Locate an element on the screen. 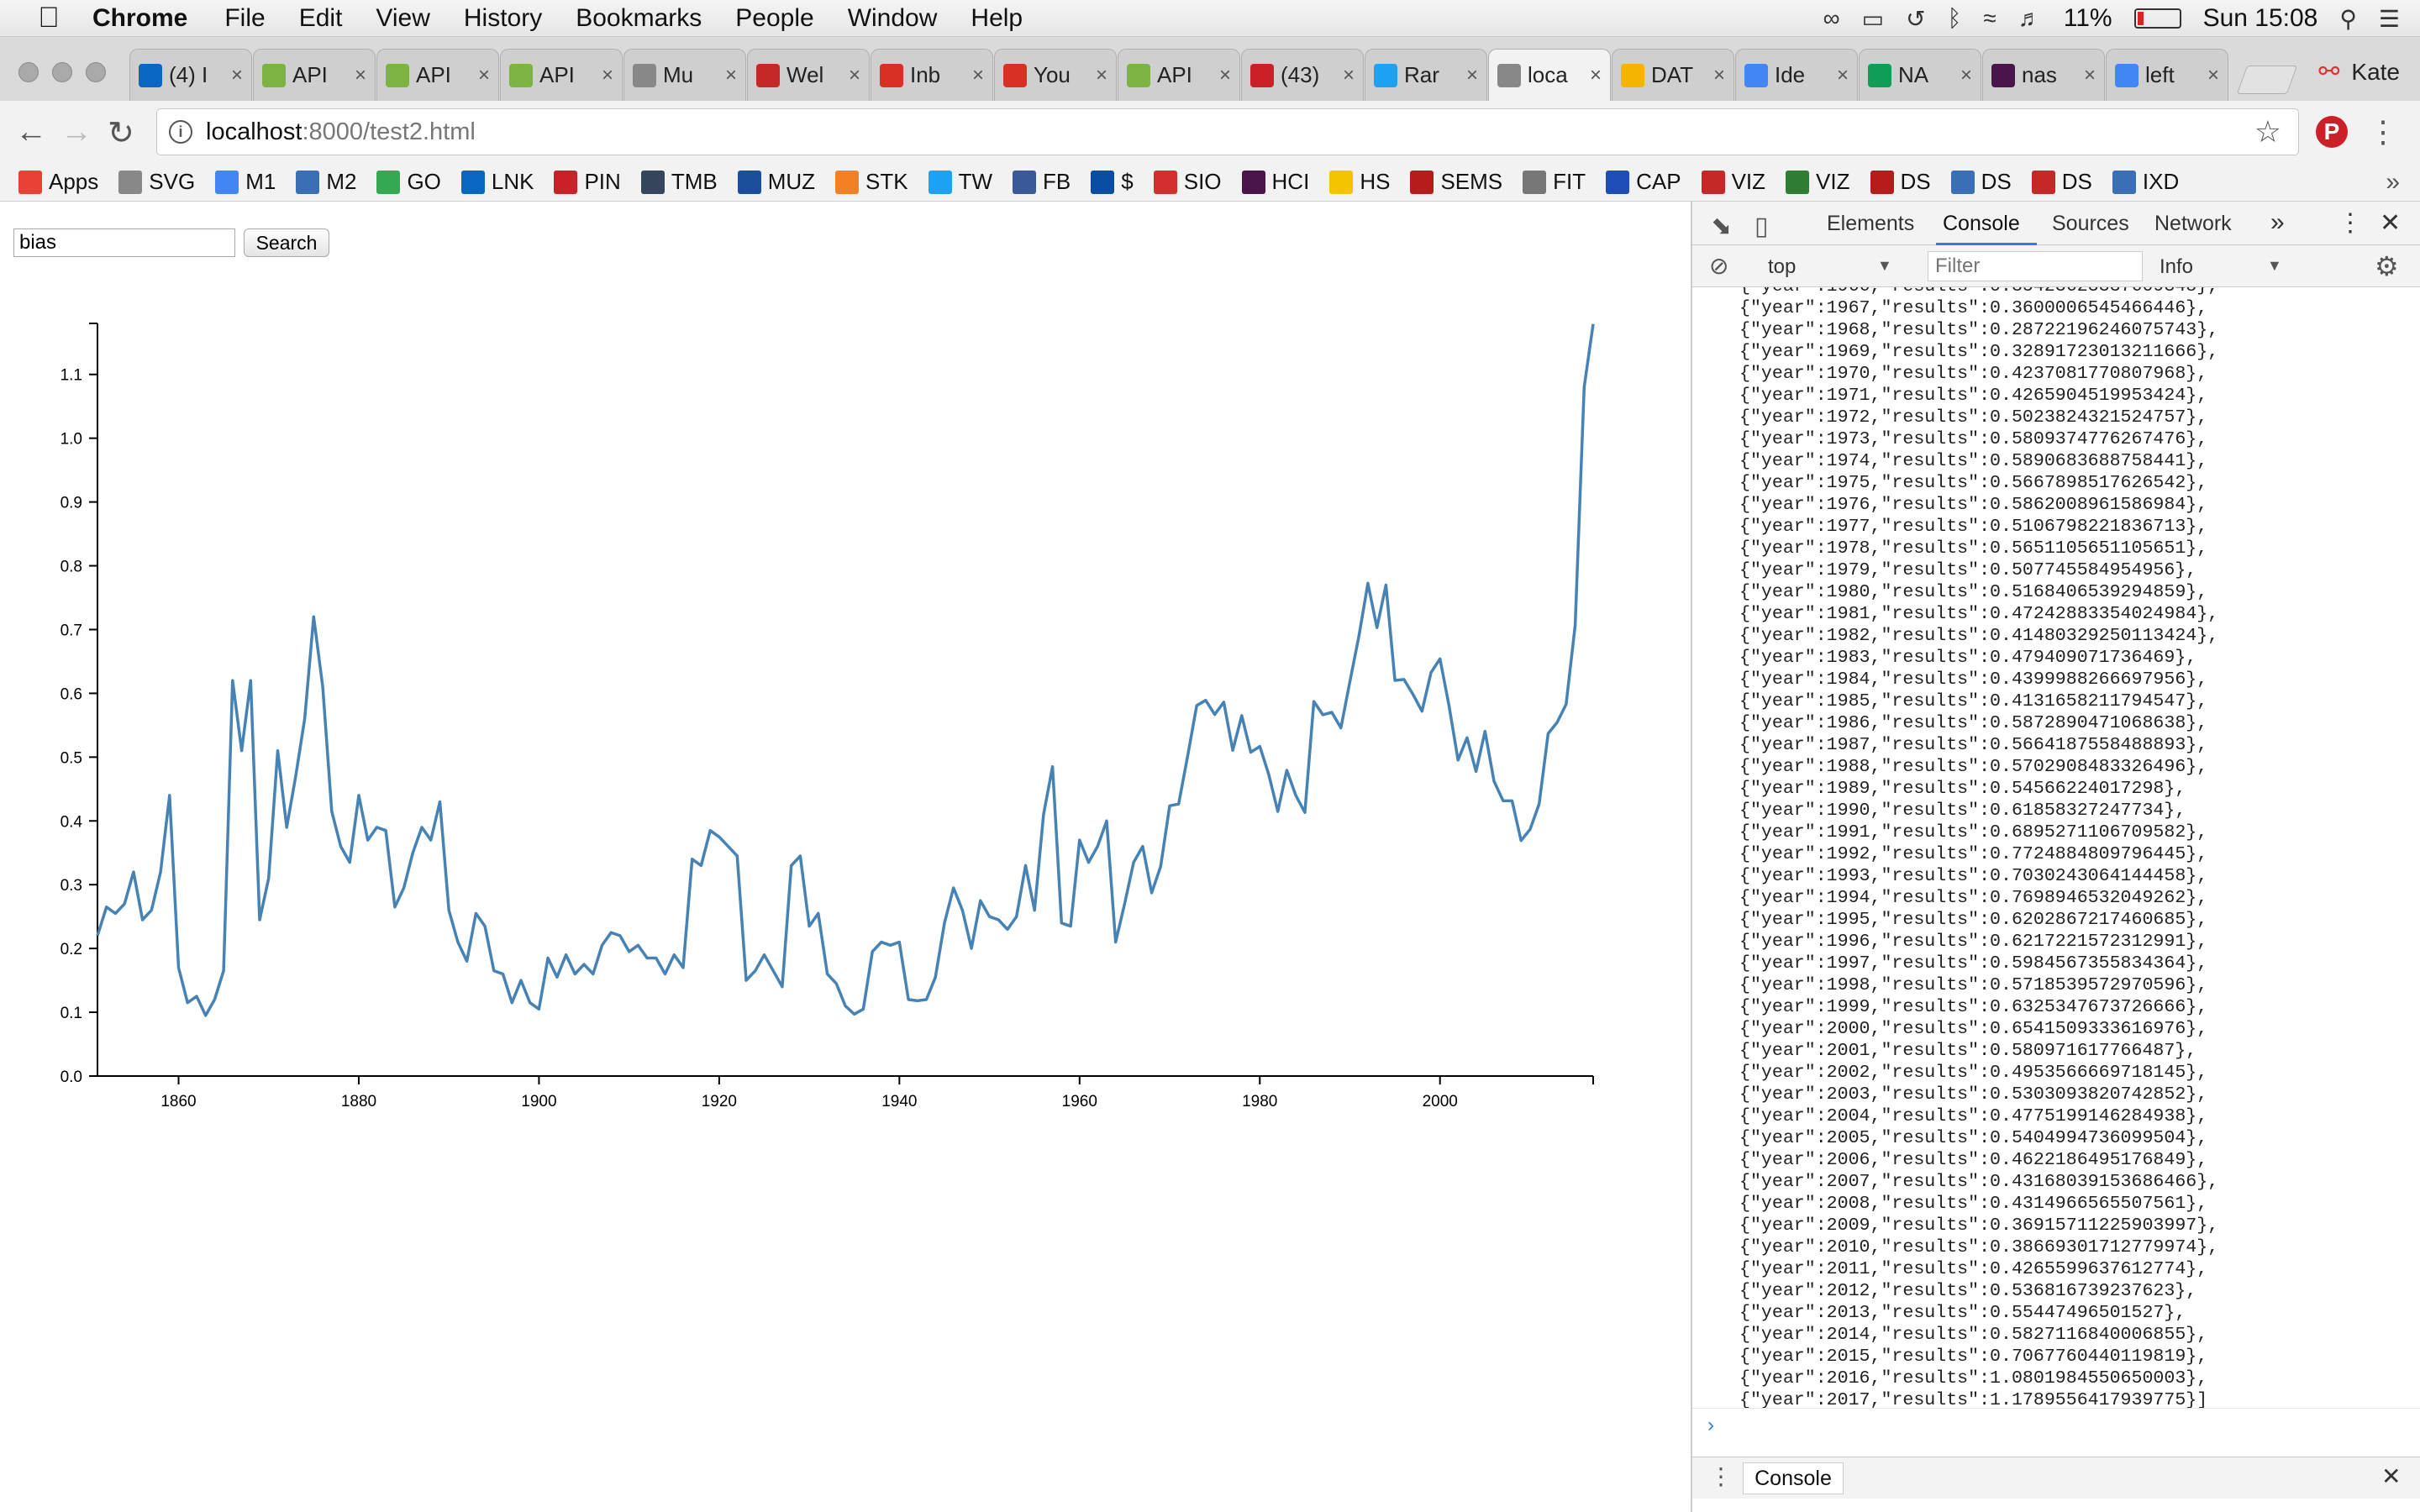  bookmark-item: CAP is located at coordinates (1644, 182).